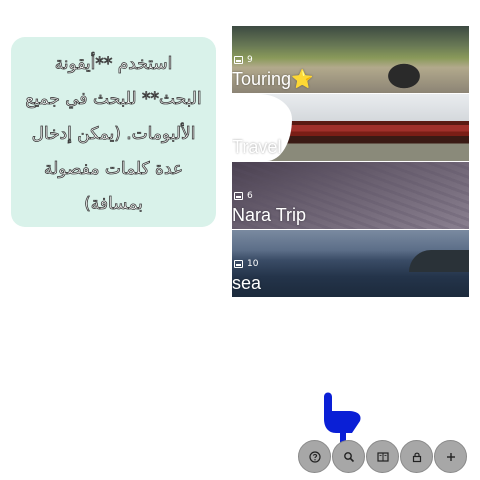 This screenshot has height=480, width=480. I want to click on plus-icon, so click(450, 456).